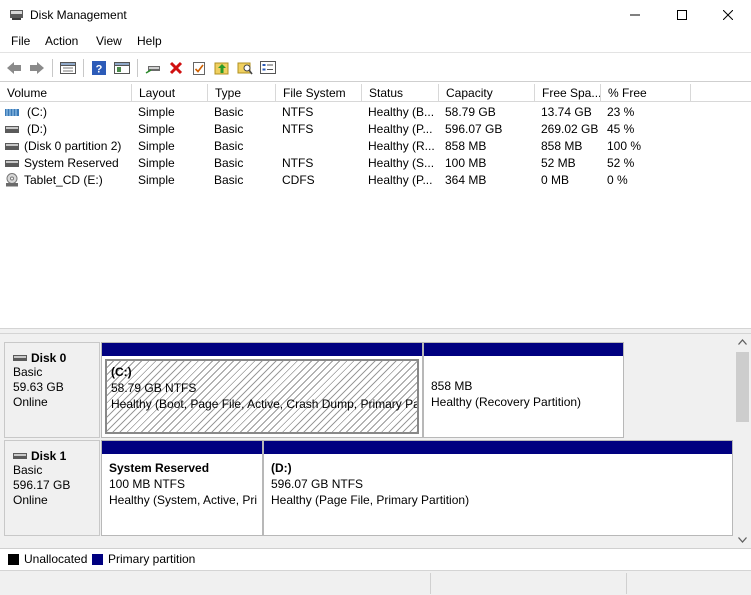 Image resolution: width=751 pixels, height=595 pixels. Describe the element at coordinates (728, 15) in the screenshot. I see `close-button` at that location.